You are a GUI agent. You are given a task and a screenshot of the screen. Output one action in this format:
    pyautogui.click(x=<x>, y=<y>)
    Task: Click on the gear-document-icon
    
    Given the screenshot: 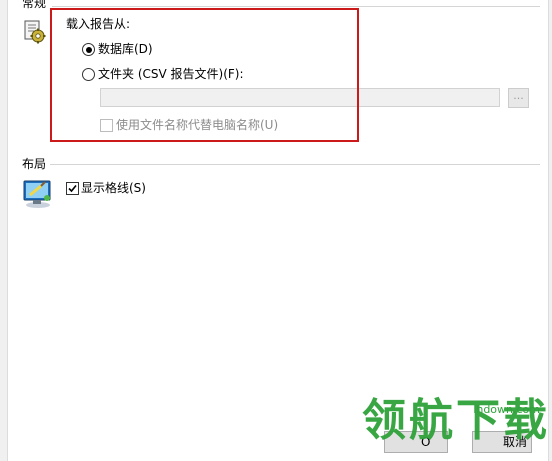 What is the action you would take?
    pyautogui.click(x=35, y=32)
    